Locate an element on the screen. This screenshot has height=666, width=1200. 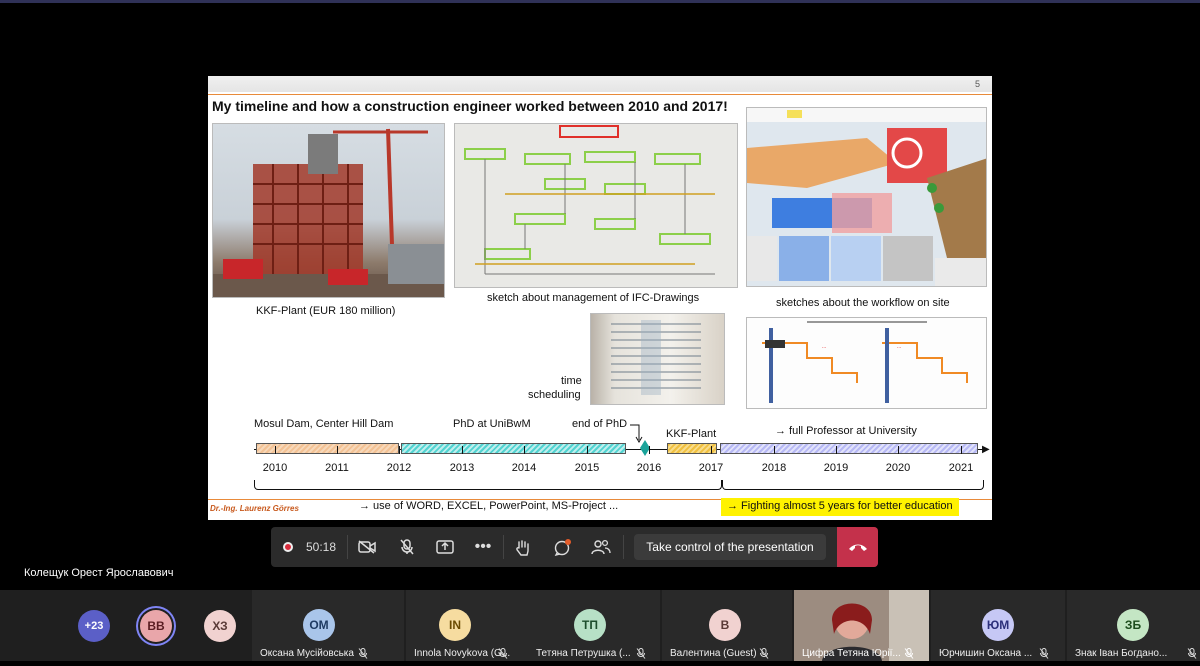
chat-icon is located at coordinates (563, 547).